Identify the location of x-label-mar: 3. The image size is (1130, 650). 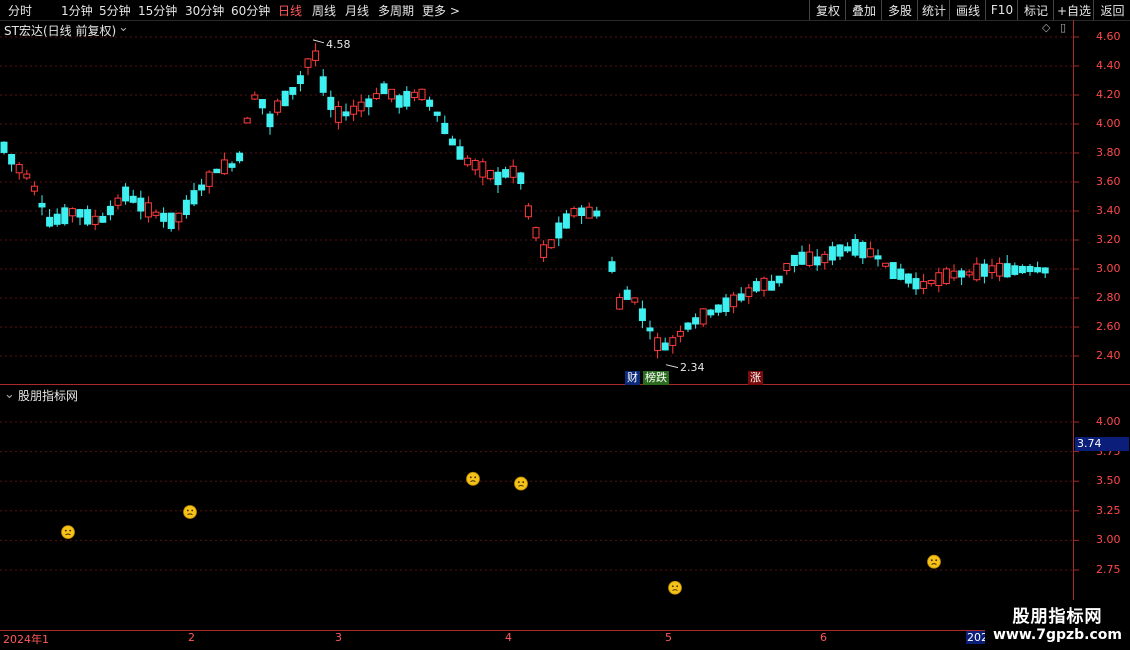
(338, 637).